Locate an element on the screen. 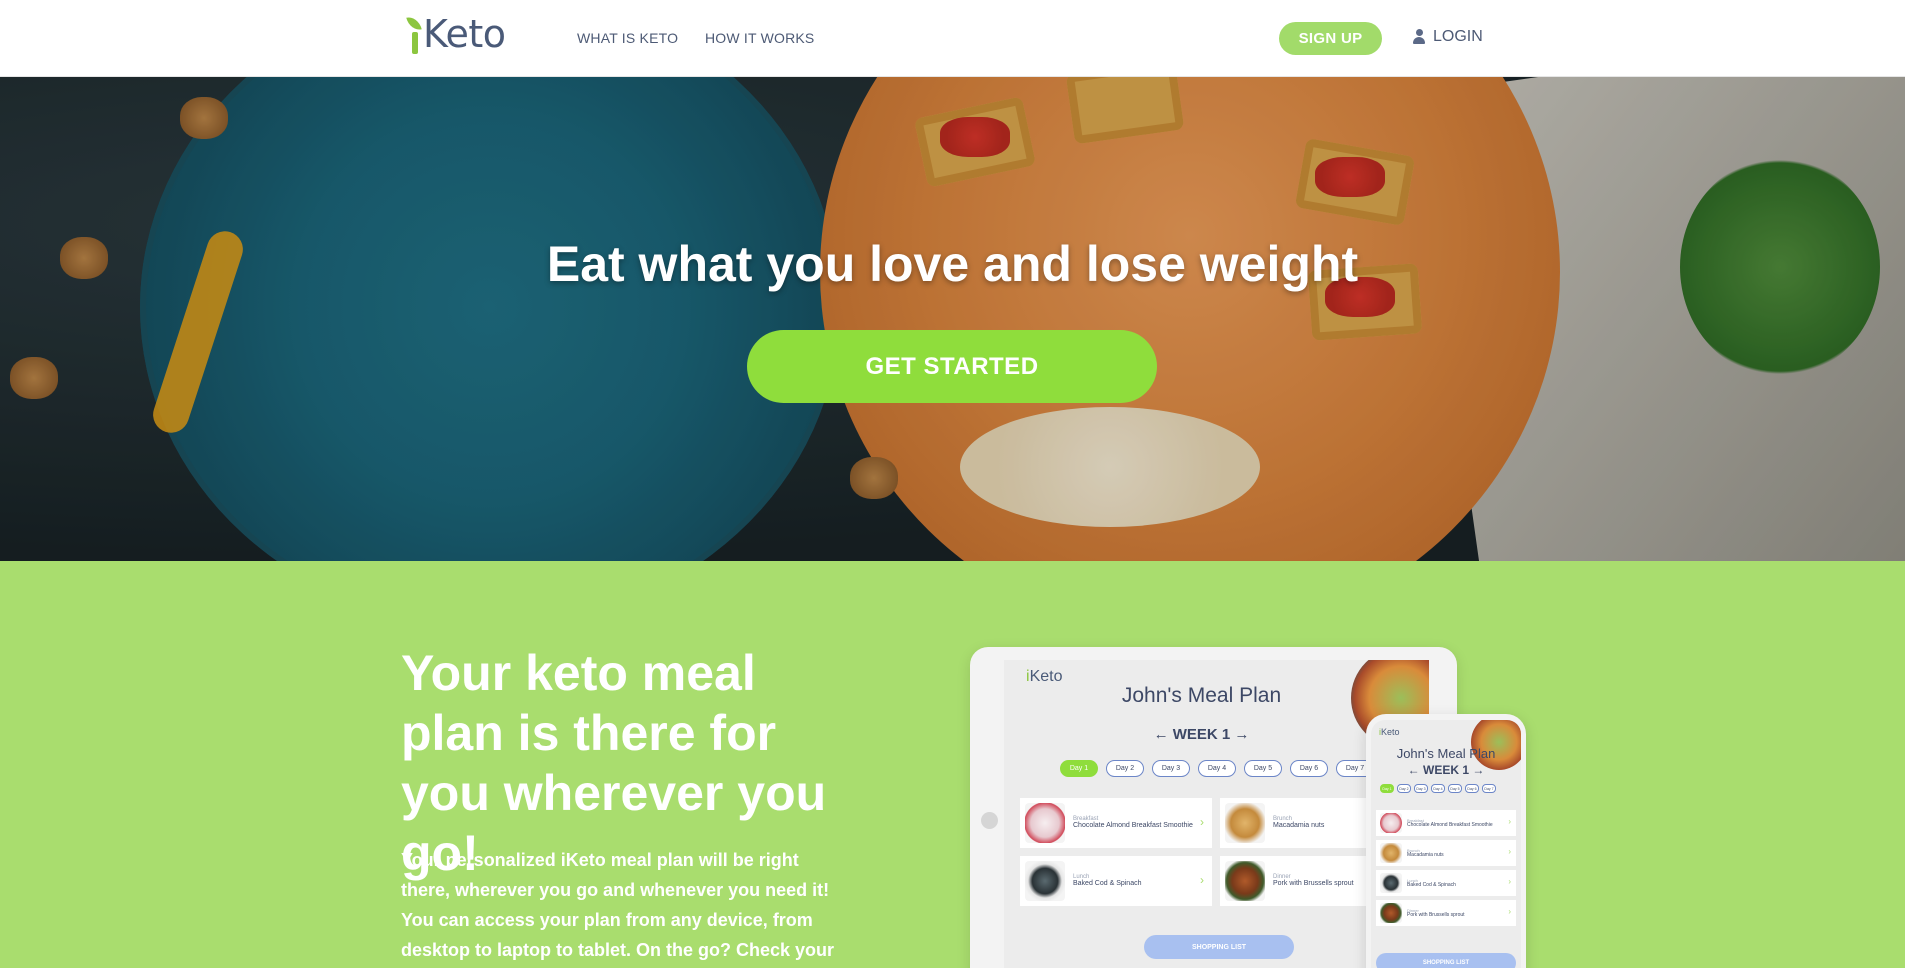 The height and width of the screenshot is (968, 1905). nav-what-is-keto: WHAT IS KETO is located at coordinates (627, 38).